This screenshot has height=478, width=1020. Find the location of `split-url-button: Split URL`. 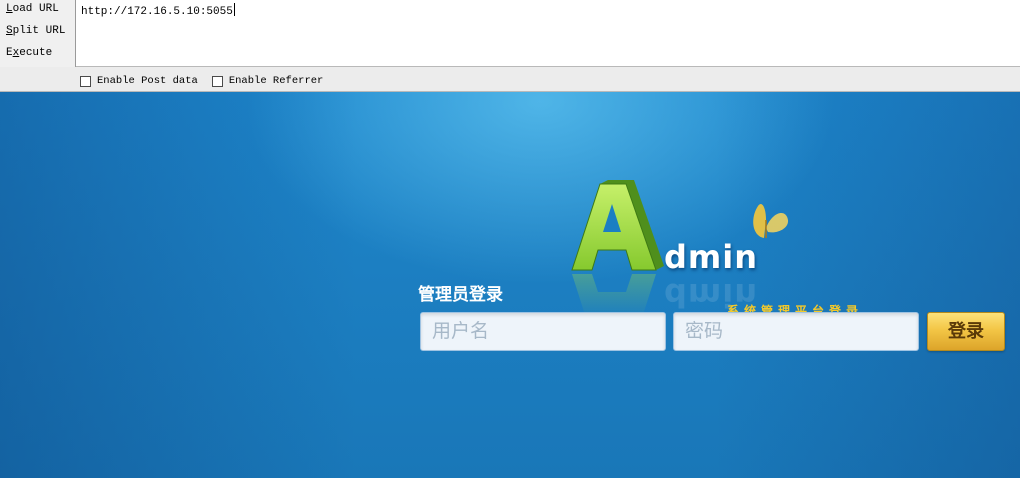

split-url-button: Split URL is located at coordinates (37, 33).